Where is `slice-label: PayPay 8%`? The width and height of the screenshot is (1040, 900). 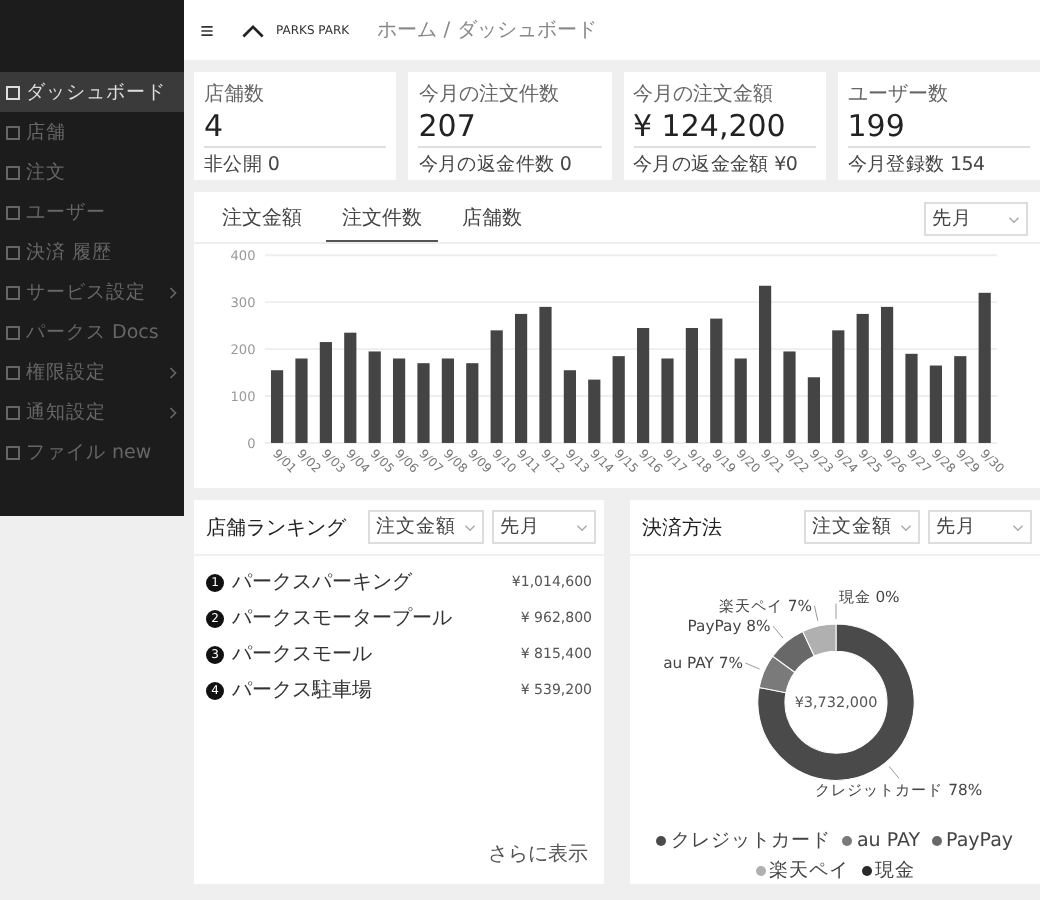 slice-label: PayPay 8% is located at coordinates (728, 626).